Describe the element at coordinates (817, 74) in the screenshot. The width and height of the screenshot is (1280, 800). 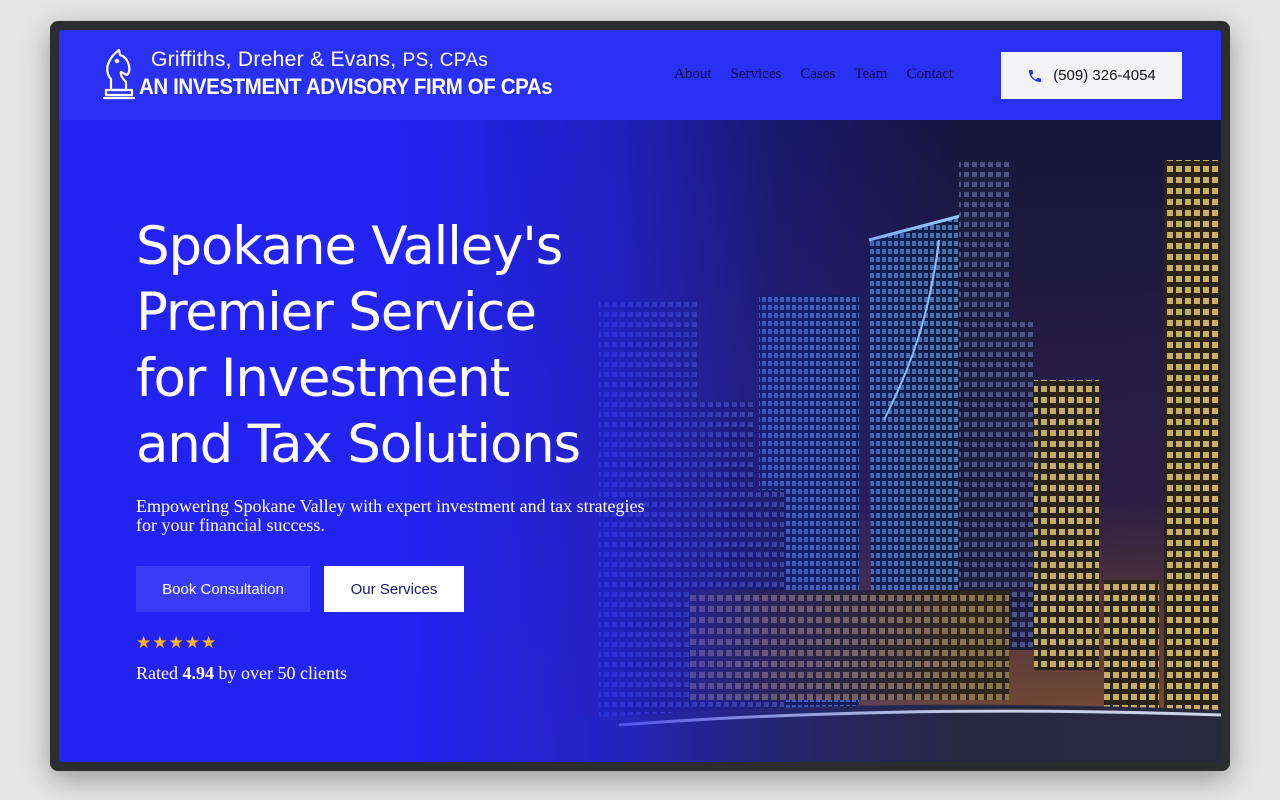
I see `nav-cases: Cases` at that location.